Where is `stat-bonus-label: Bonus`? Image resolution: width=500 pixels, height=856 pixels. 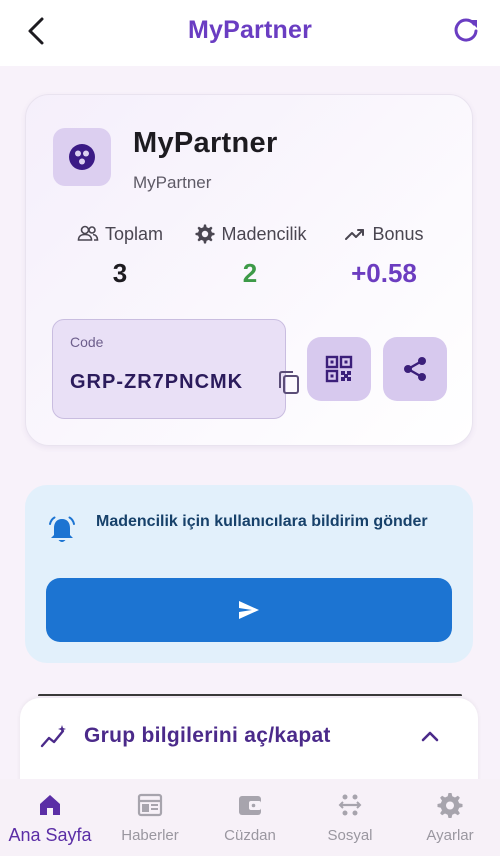 stat-bonus-label: Bonus is located at coordinates (398, 233).